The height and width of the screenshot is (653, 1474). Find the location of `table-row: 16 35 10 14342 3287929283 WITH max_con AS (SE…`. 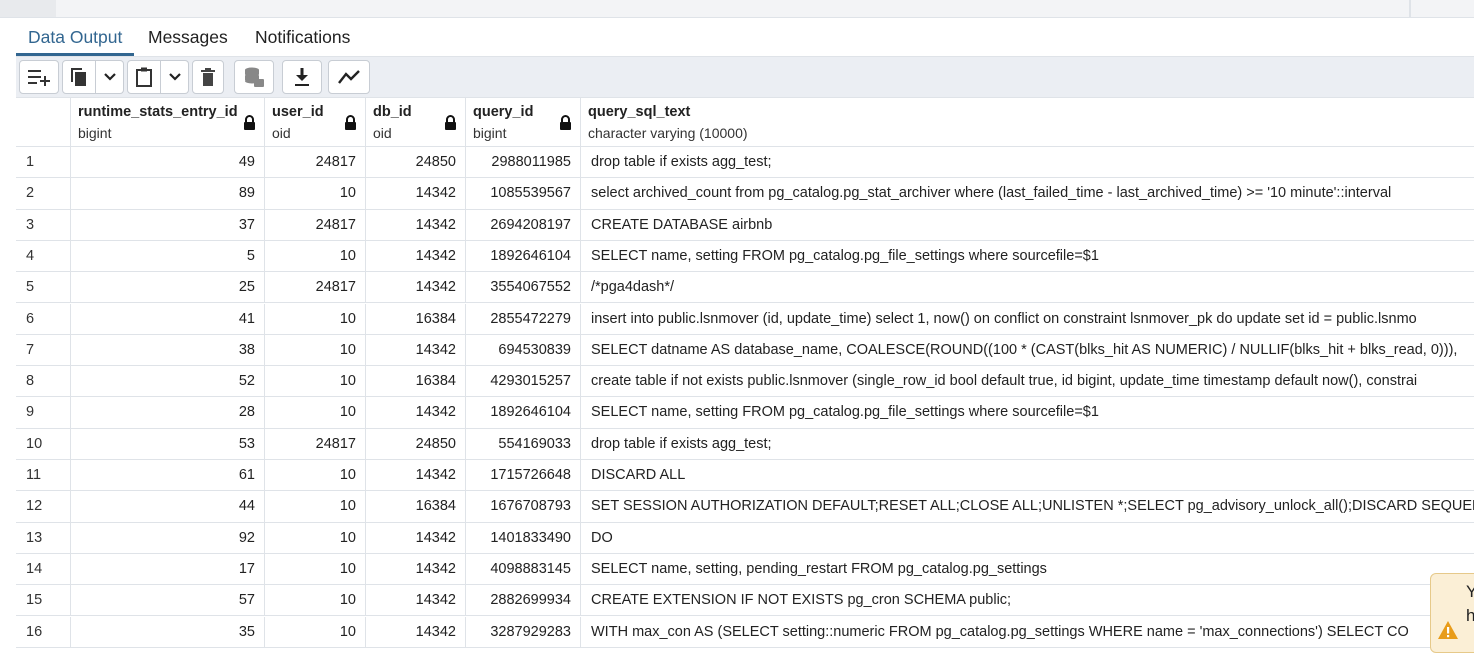

table-row: 16 35 10 14342 3287929283 WITH max_con AS (SE… is located at coordinates (745, 632).